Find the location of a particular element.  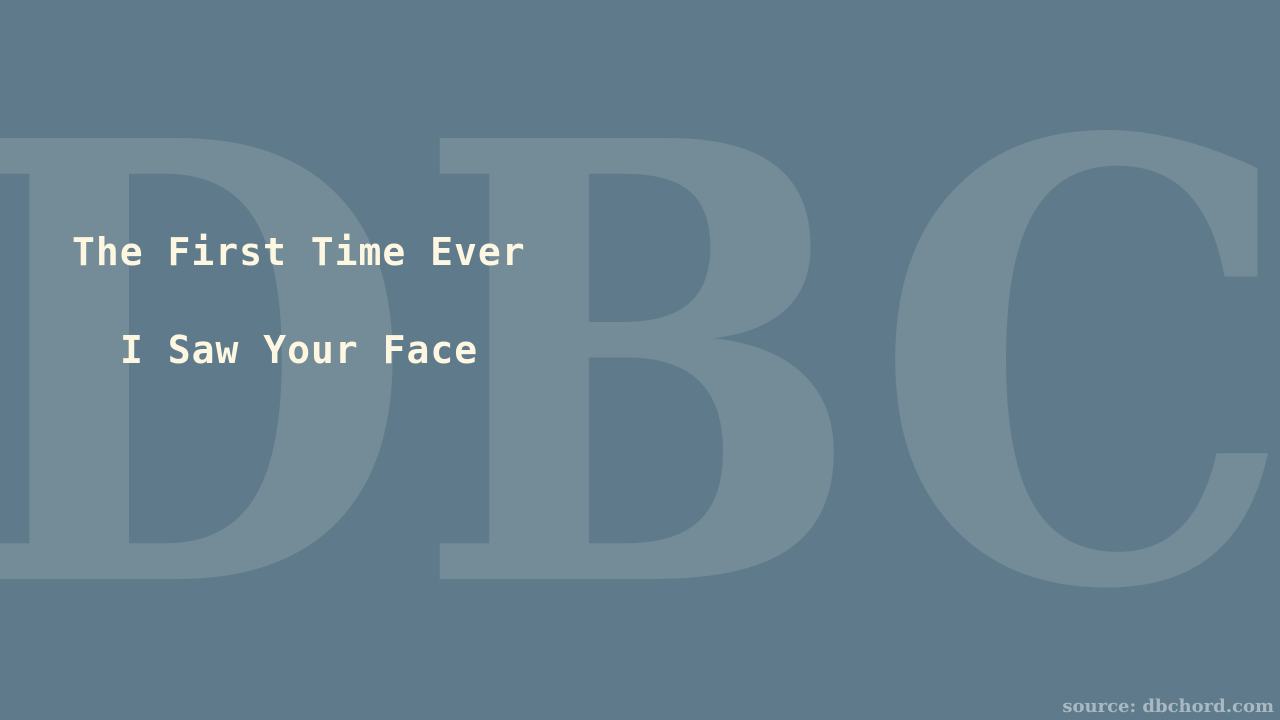

source-credit: source: dbchord.com is located at coordinates (1168, 706).